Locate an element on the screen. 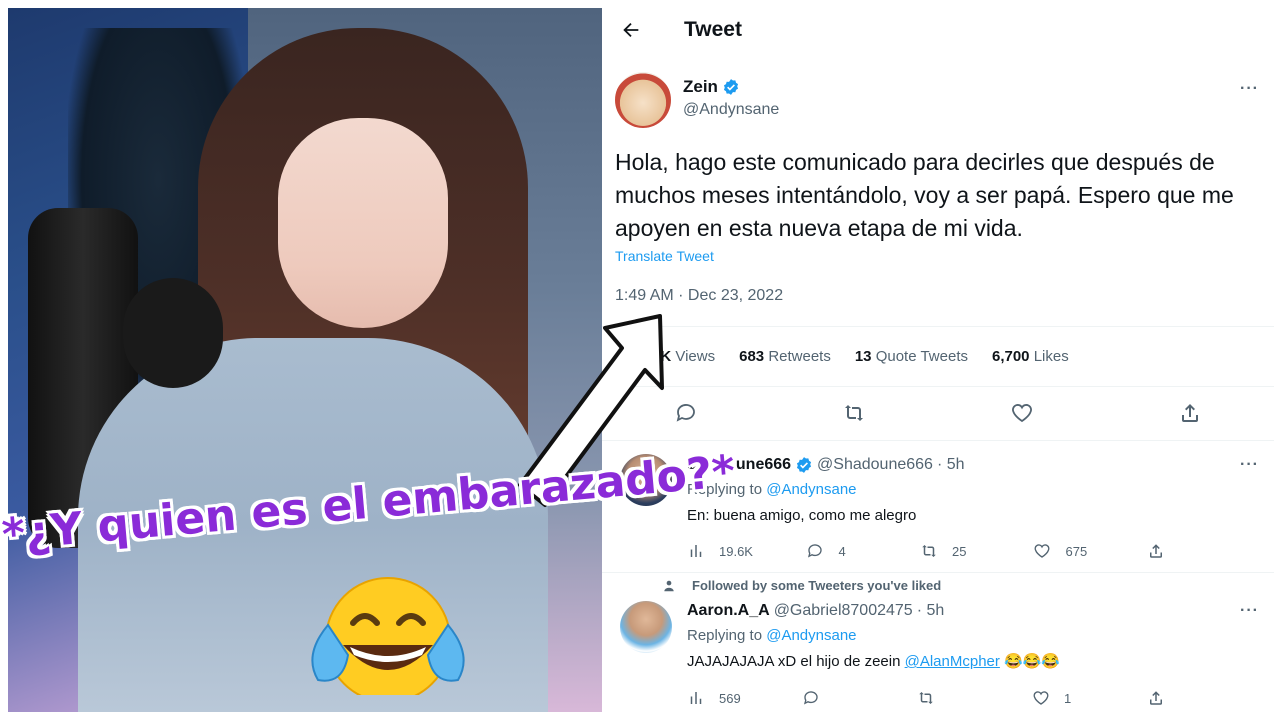  replying-to-link: @Andynsane is located at coordinates (811, 635).